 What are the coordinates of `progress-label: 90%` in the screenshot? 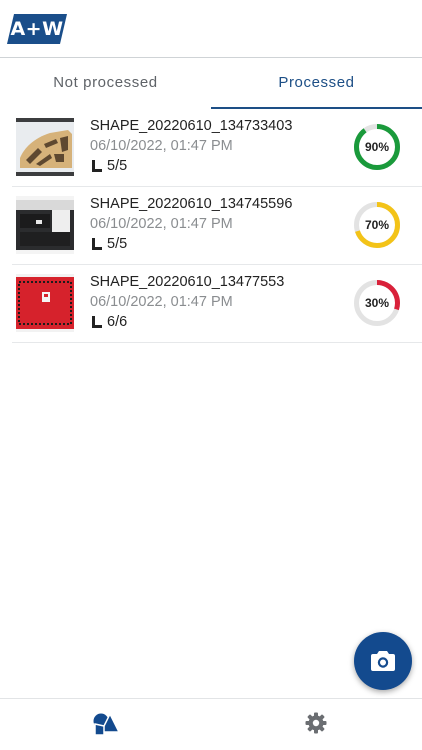 It's located at (377, 147).